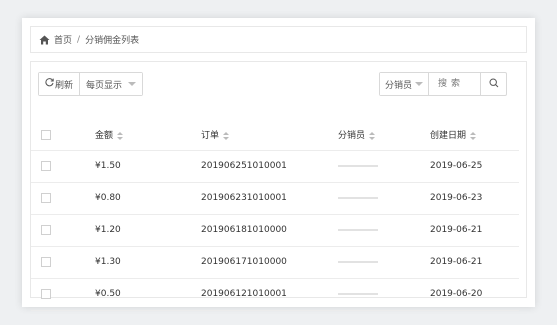 The width and height of the screenshot is (557, 325). What do you see at coordinates (137, 262) in the screenshot?
I see `amount-cell: ¥1.30` at bounding box center [137, 262].